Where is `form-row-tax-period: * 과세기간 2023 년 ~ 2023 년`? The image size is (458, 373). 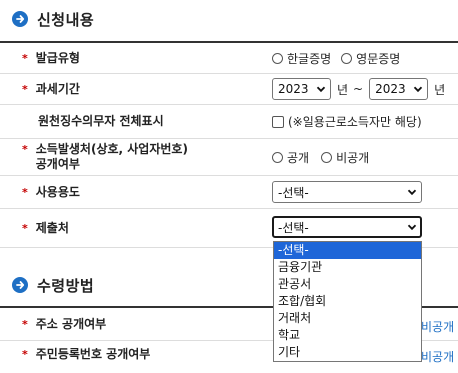 form-row-tax-period: * 과세기간 2023 년 ~ 2023 년 is located at coordinates (229, 89).